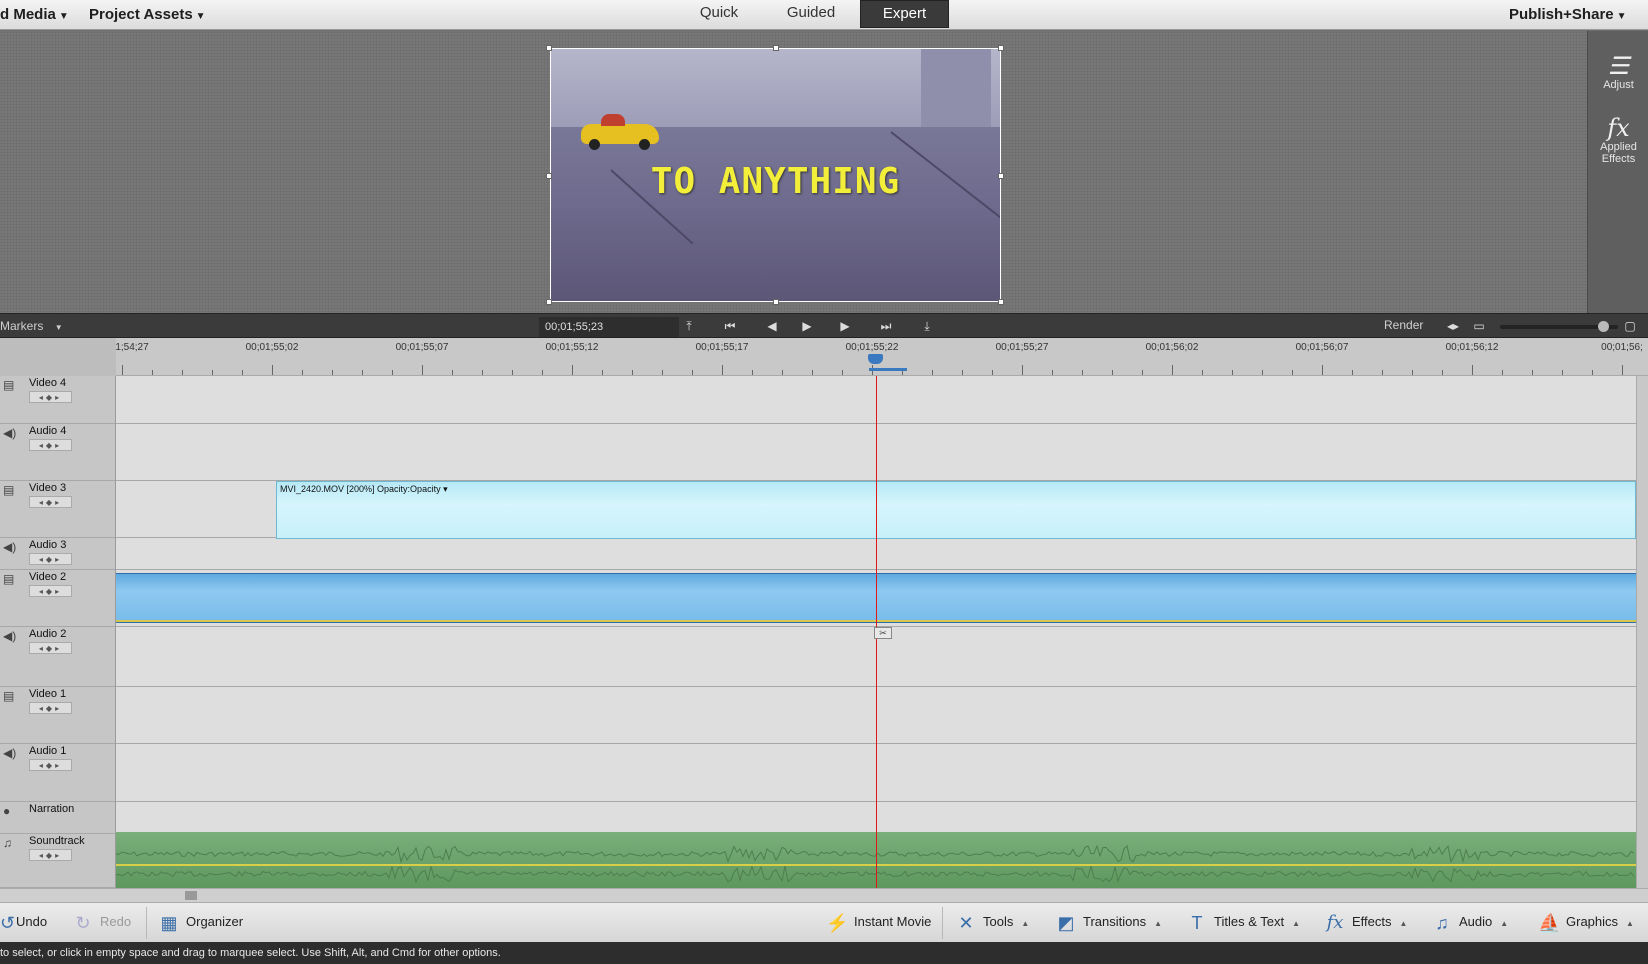 The height and width of the screenshot is (964, 1648). What do you see at coordinates (992, 923) in the screenshot?
I see `tools-button: ✕ Tools ▲` at bounding box center [992, 923].